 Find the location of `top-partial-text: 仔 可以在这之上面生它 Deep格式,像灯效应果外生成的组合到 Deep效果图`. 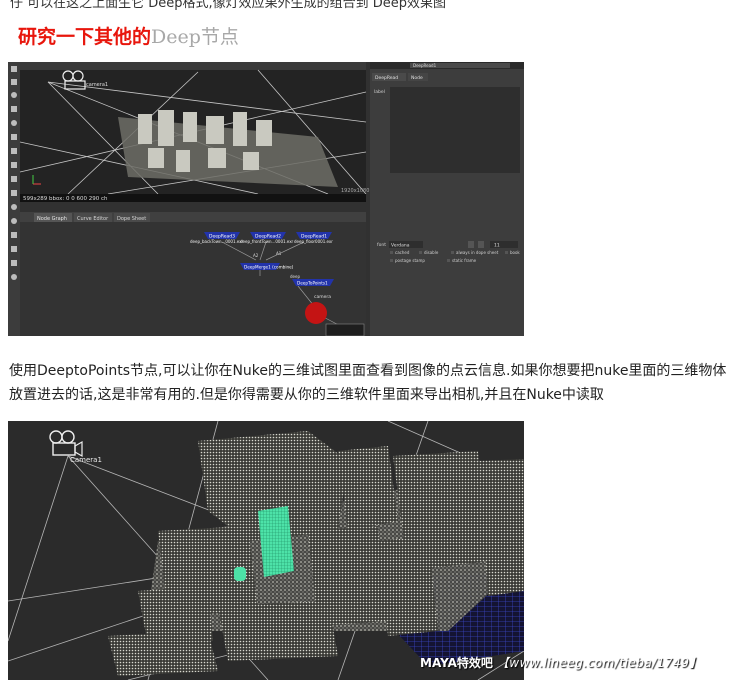

top-partial-text: 仔 可以在这之上面生它 Deep格式,像灯效应果外生成的组合到 Deep效果图 is located at coordinates (228, 5).